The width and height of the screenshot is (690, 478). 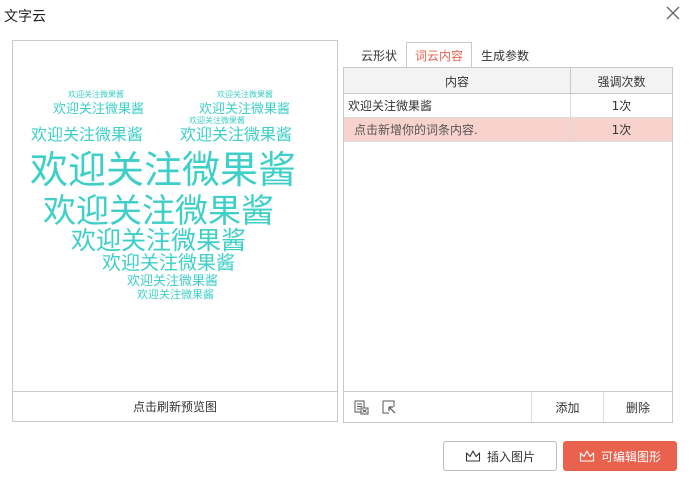 I want to click on column-header-emphasis: 强调次数, so click(x=621, y=81).